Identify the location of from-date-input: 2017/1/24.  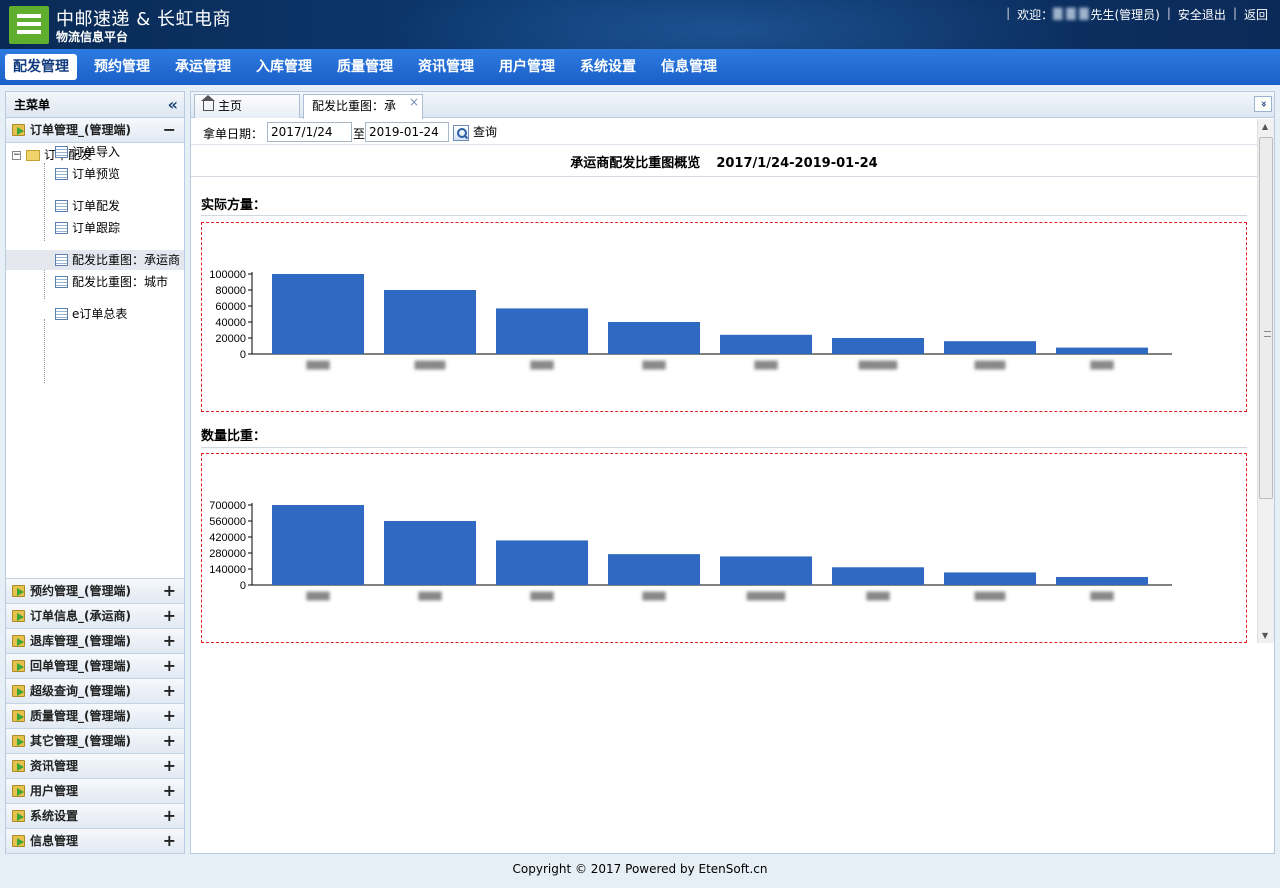
(309, 132).